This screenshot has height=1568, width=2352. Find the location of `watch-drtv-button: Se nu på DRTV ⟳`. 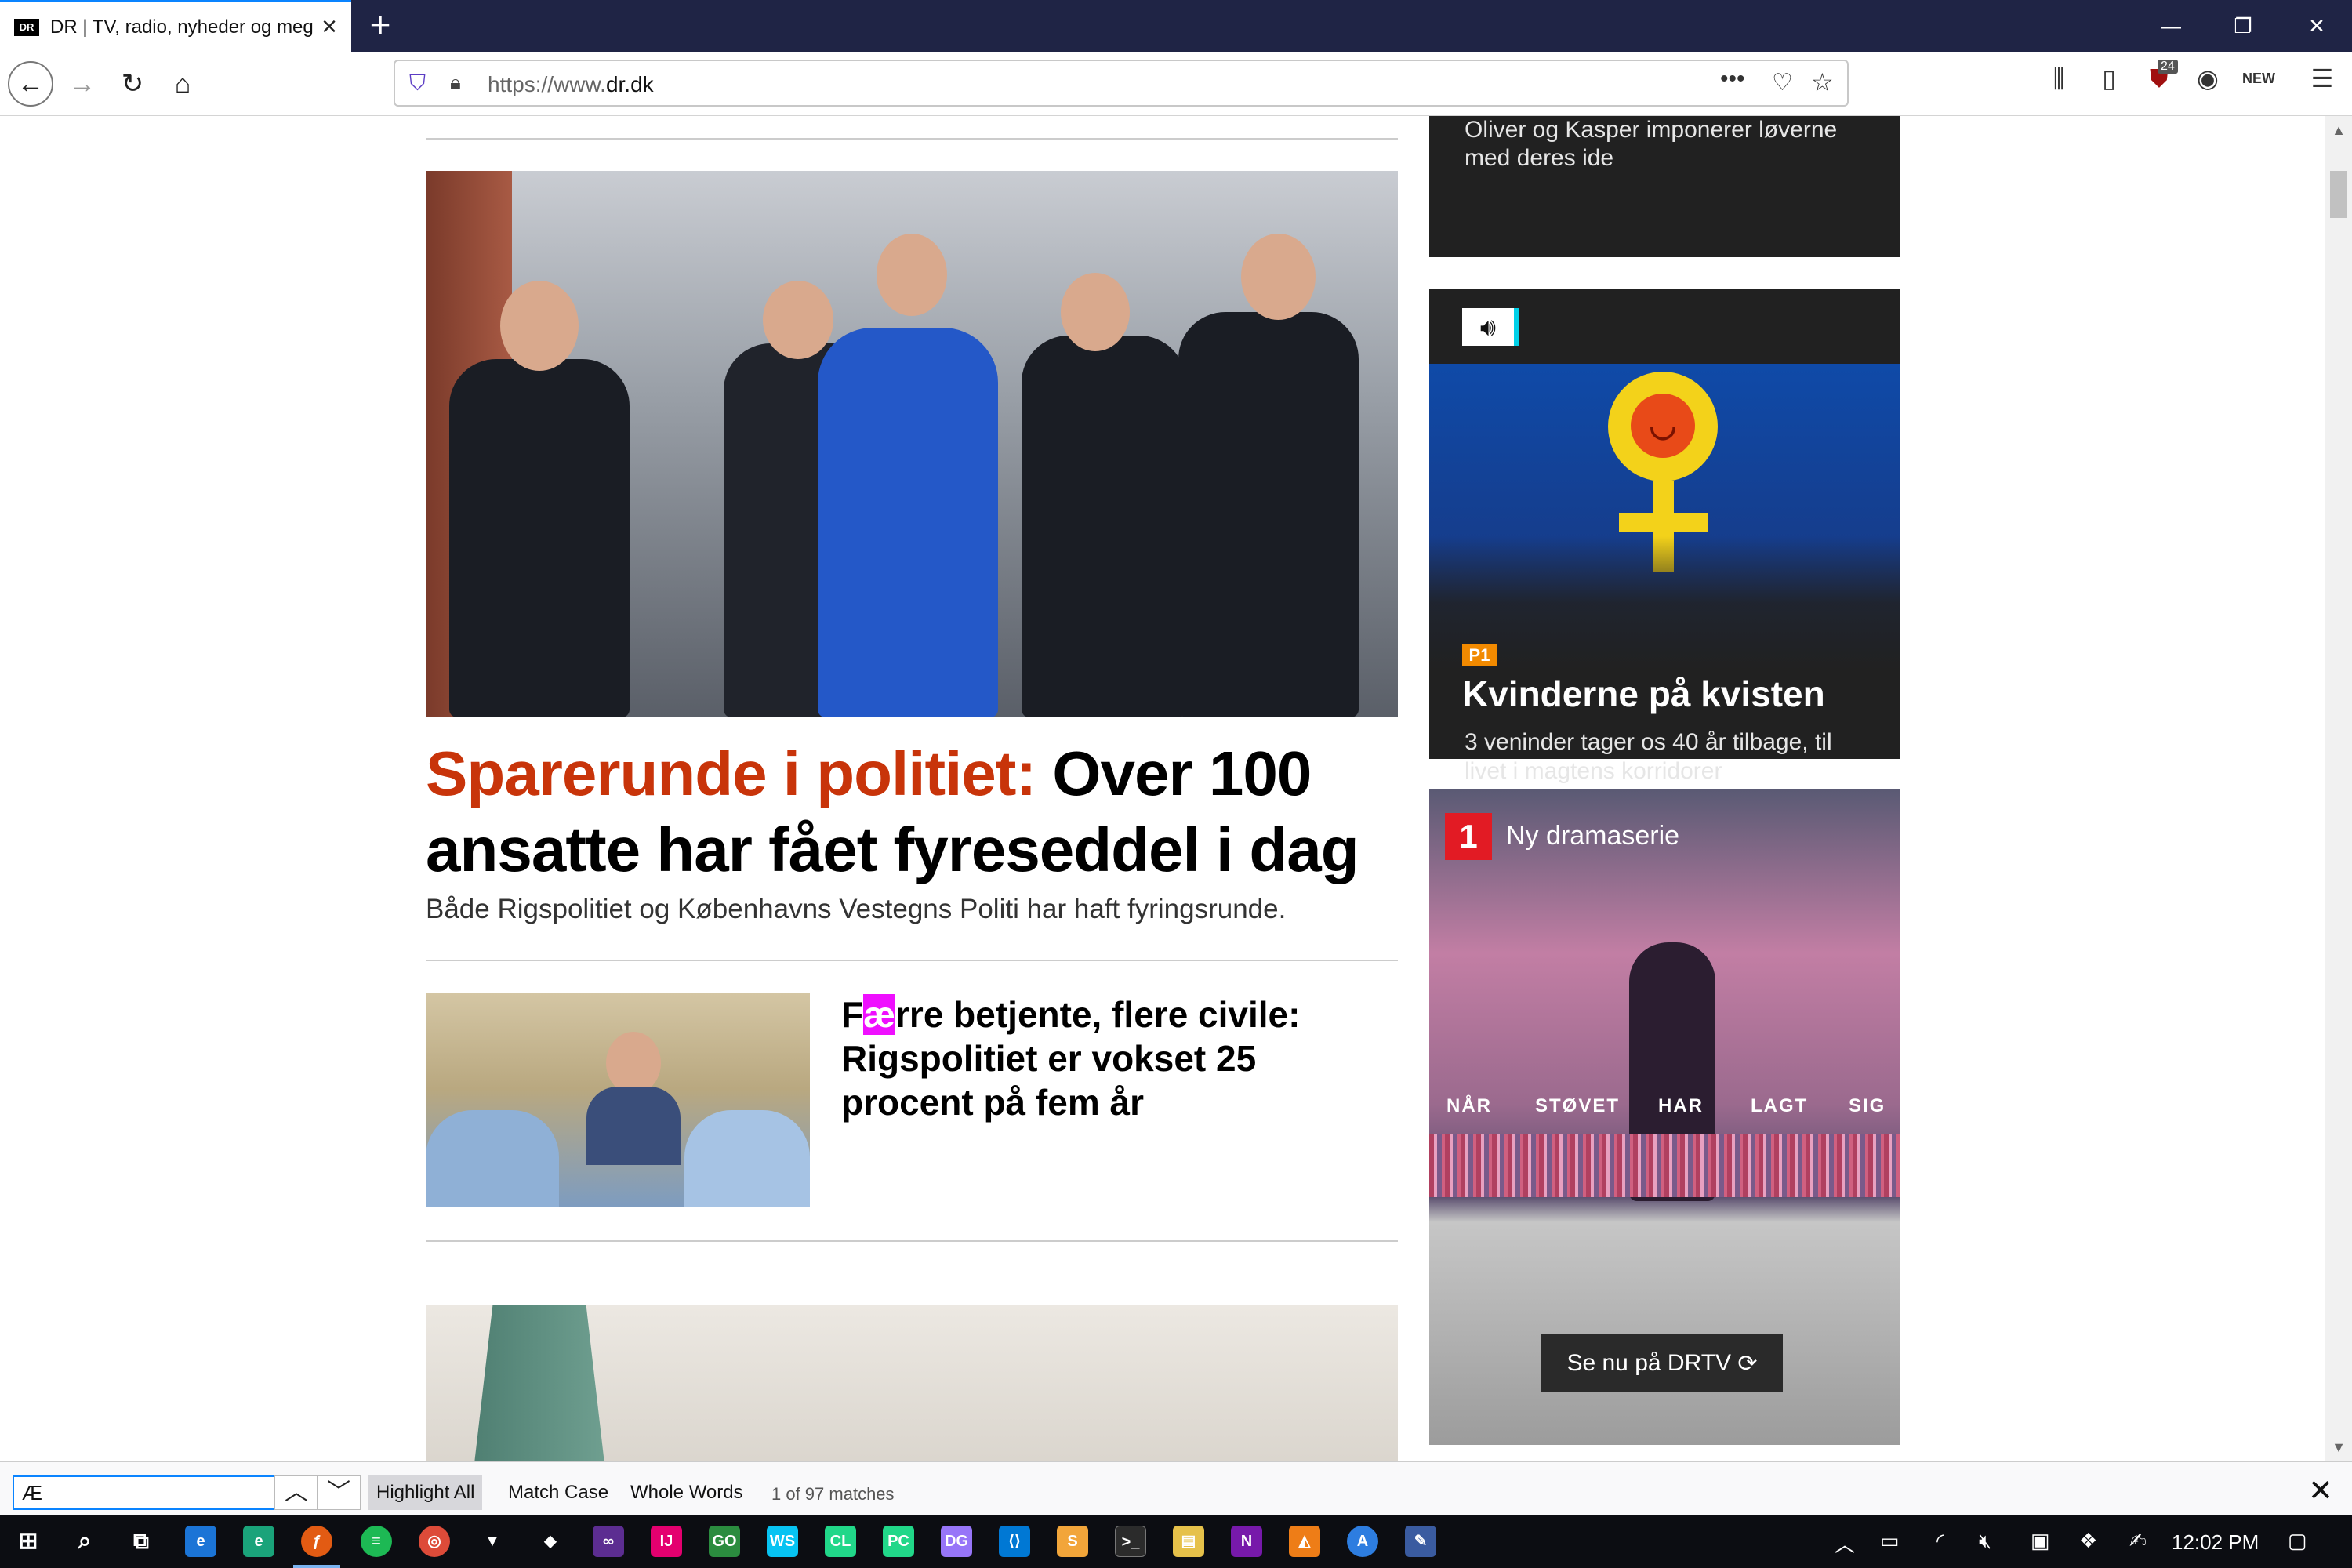

watch-drtv-button: Se nu på DRTV ⟳ is located at coordinates (1662, 1363).